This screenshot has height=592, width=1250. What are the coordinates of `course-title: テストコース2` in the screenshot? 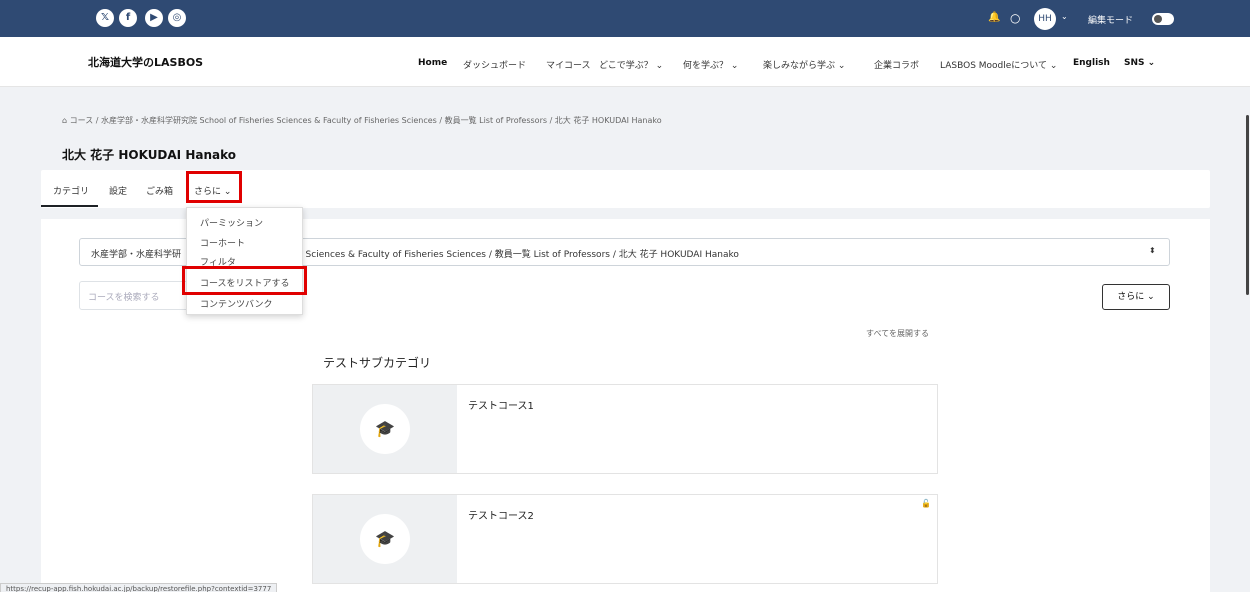 It's located at (501, 514).